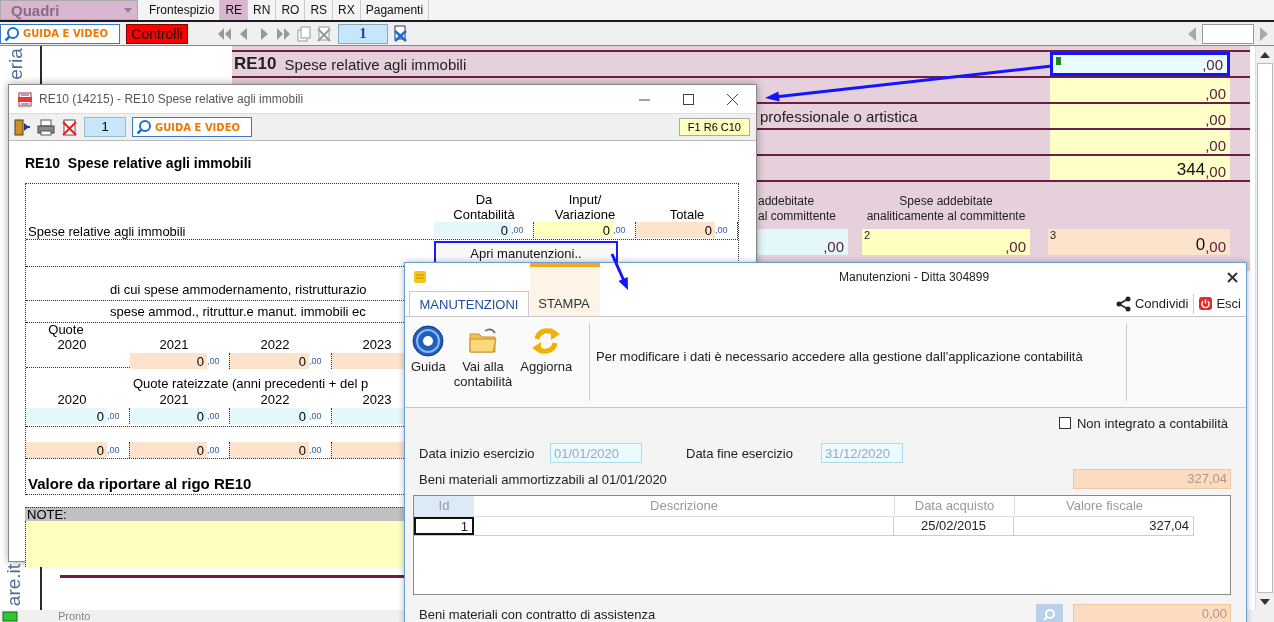 Image resolution: width=1274 pixels, height=622 pixels. What do you see at coordinates (1265, 601) in the screenshot?
I see `down-arrow-icon` at bounding box center [1265, 601].